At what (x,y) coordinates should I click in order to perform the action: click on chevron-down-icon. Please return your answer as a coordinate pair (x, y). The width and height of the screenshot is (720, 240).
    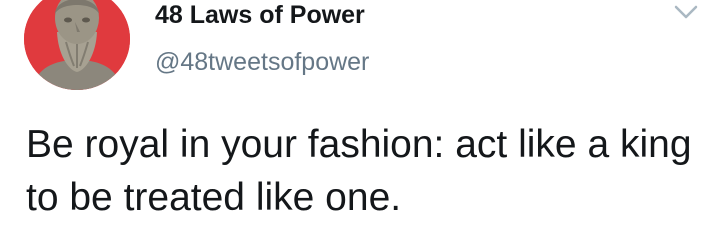
    Looking at the image, I should click on (686, 12).